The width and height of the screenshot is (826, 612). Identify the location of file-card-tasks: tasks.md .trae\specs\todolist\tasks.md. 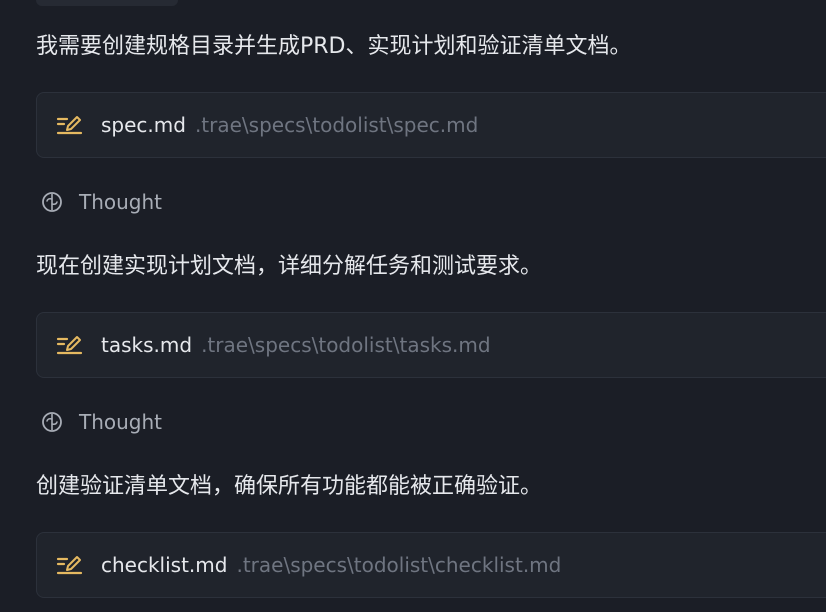
(431, 345).